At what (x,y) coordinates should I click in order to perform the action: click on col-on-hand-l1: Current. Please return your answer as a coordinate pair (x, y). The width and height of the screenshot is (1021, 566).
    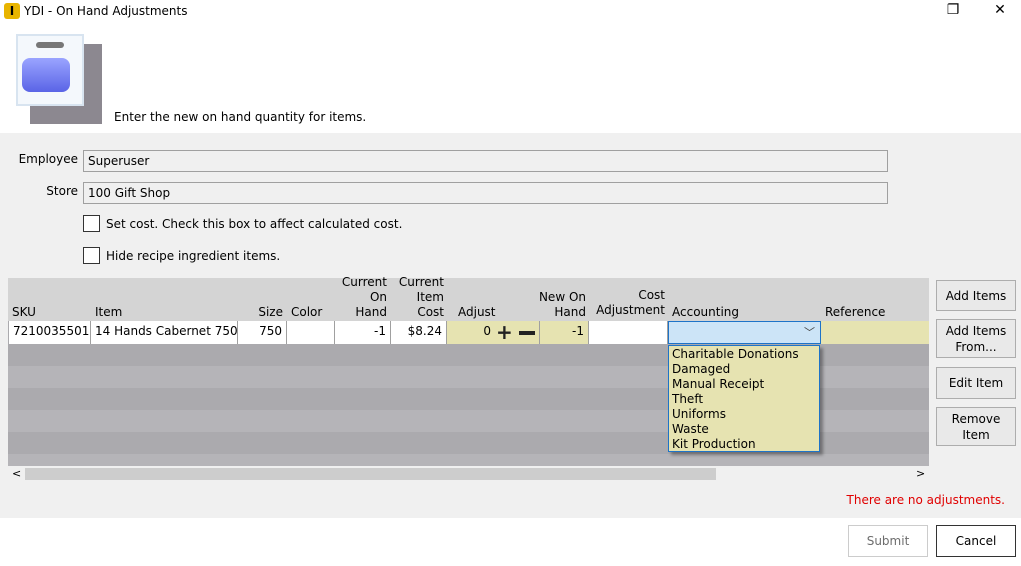
    Looking at the image, I should click on (364, 282).